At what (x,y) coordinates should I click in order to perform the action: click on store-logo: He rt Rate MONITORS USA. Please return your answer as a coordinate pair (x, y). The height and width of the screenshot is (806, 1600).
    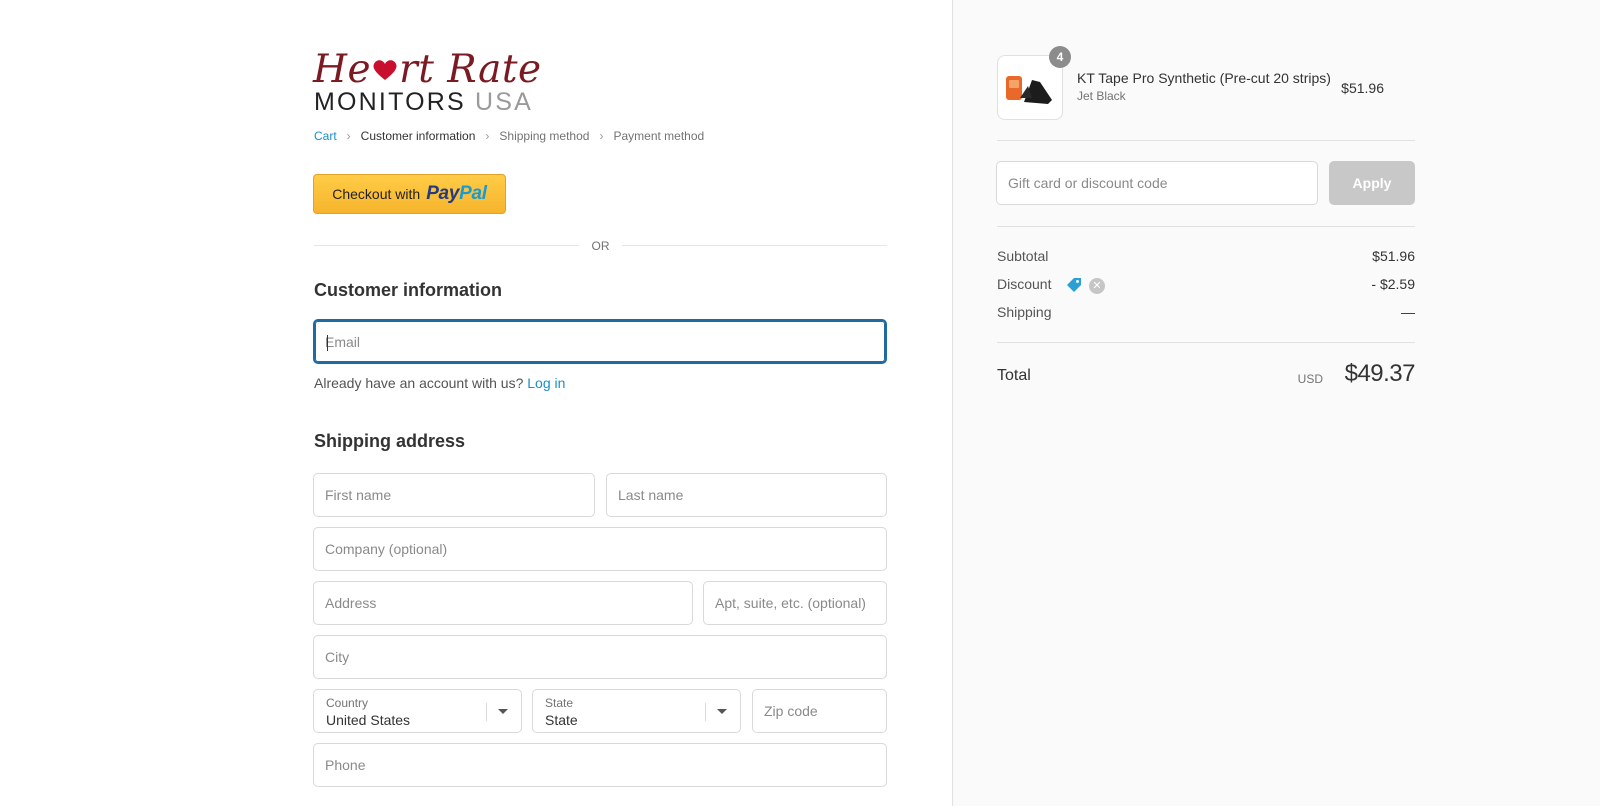
    Looking at the image, I should click on (427, 82).